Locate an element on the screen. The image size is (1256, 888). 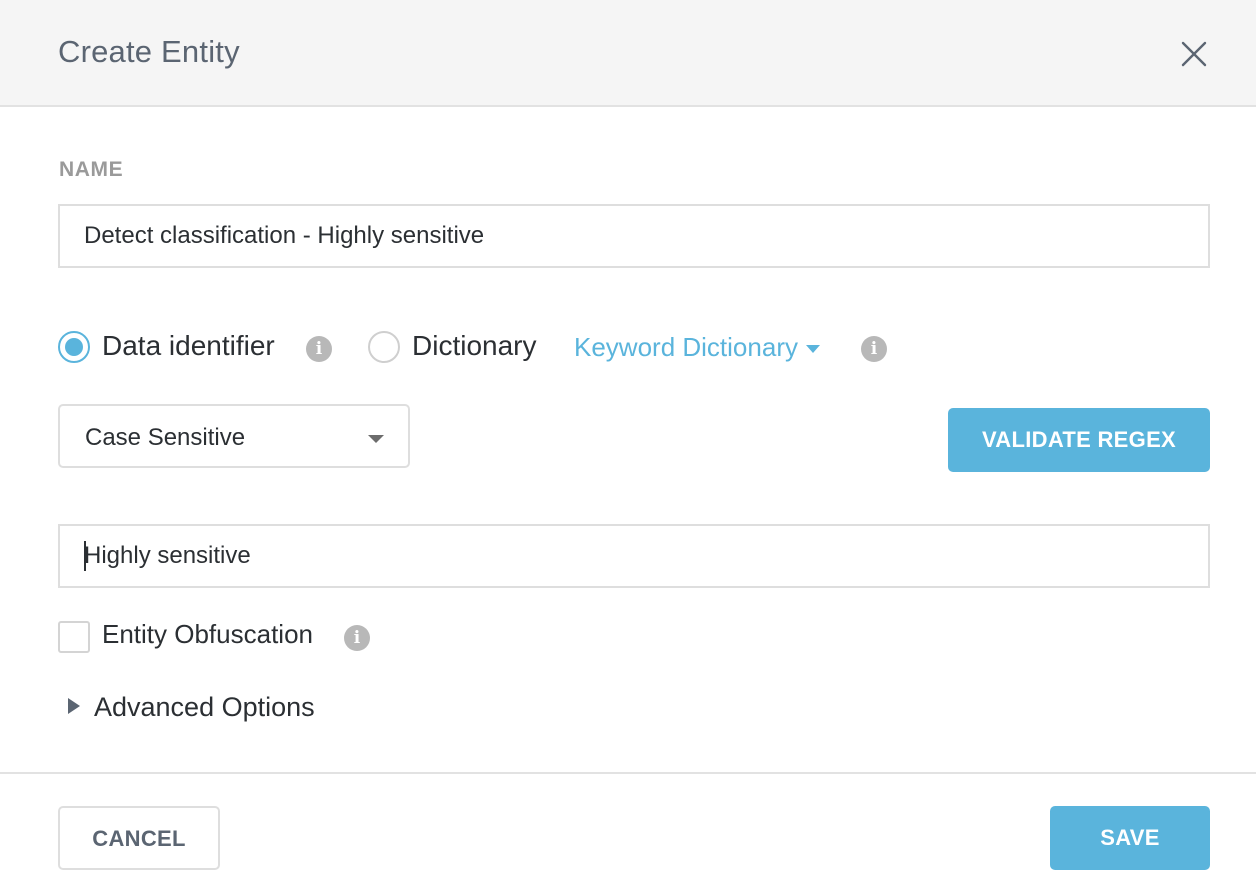
footer-divider is located at coordinates (628, 773).